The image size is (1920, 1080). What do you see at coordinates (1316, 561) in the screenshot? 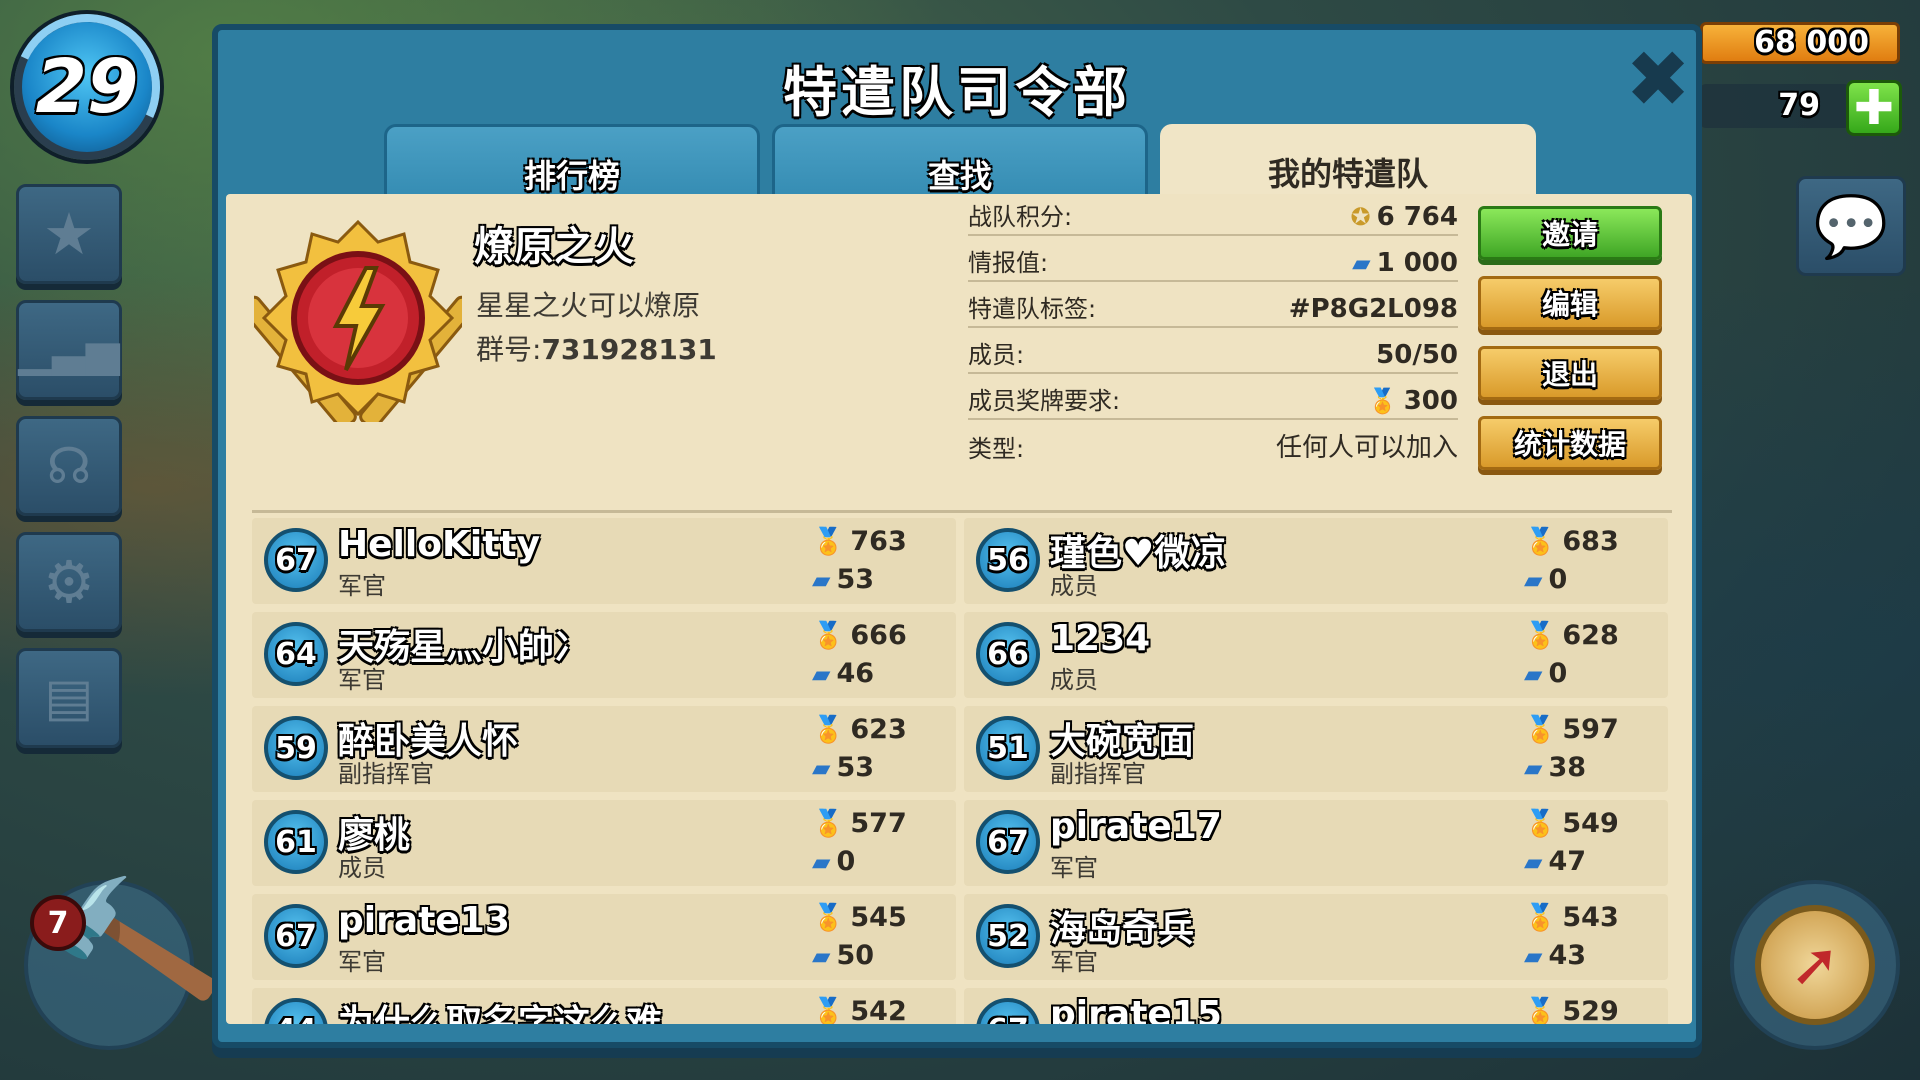
I see `member-card: 56 瑾色♥微凉 成员 🏅 683 ▰ 0` at bounding box center [1316, 561].